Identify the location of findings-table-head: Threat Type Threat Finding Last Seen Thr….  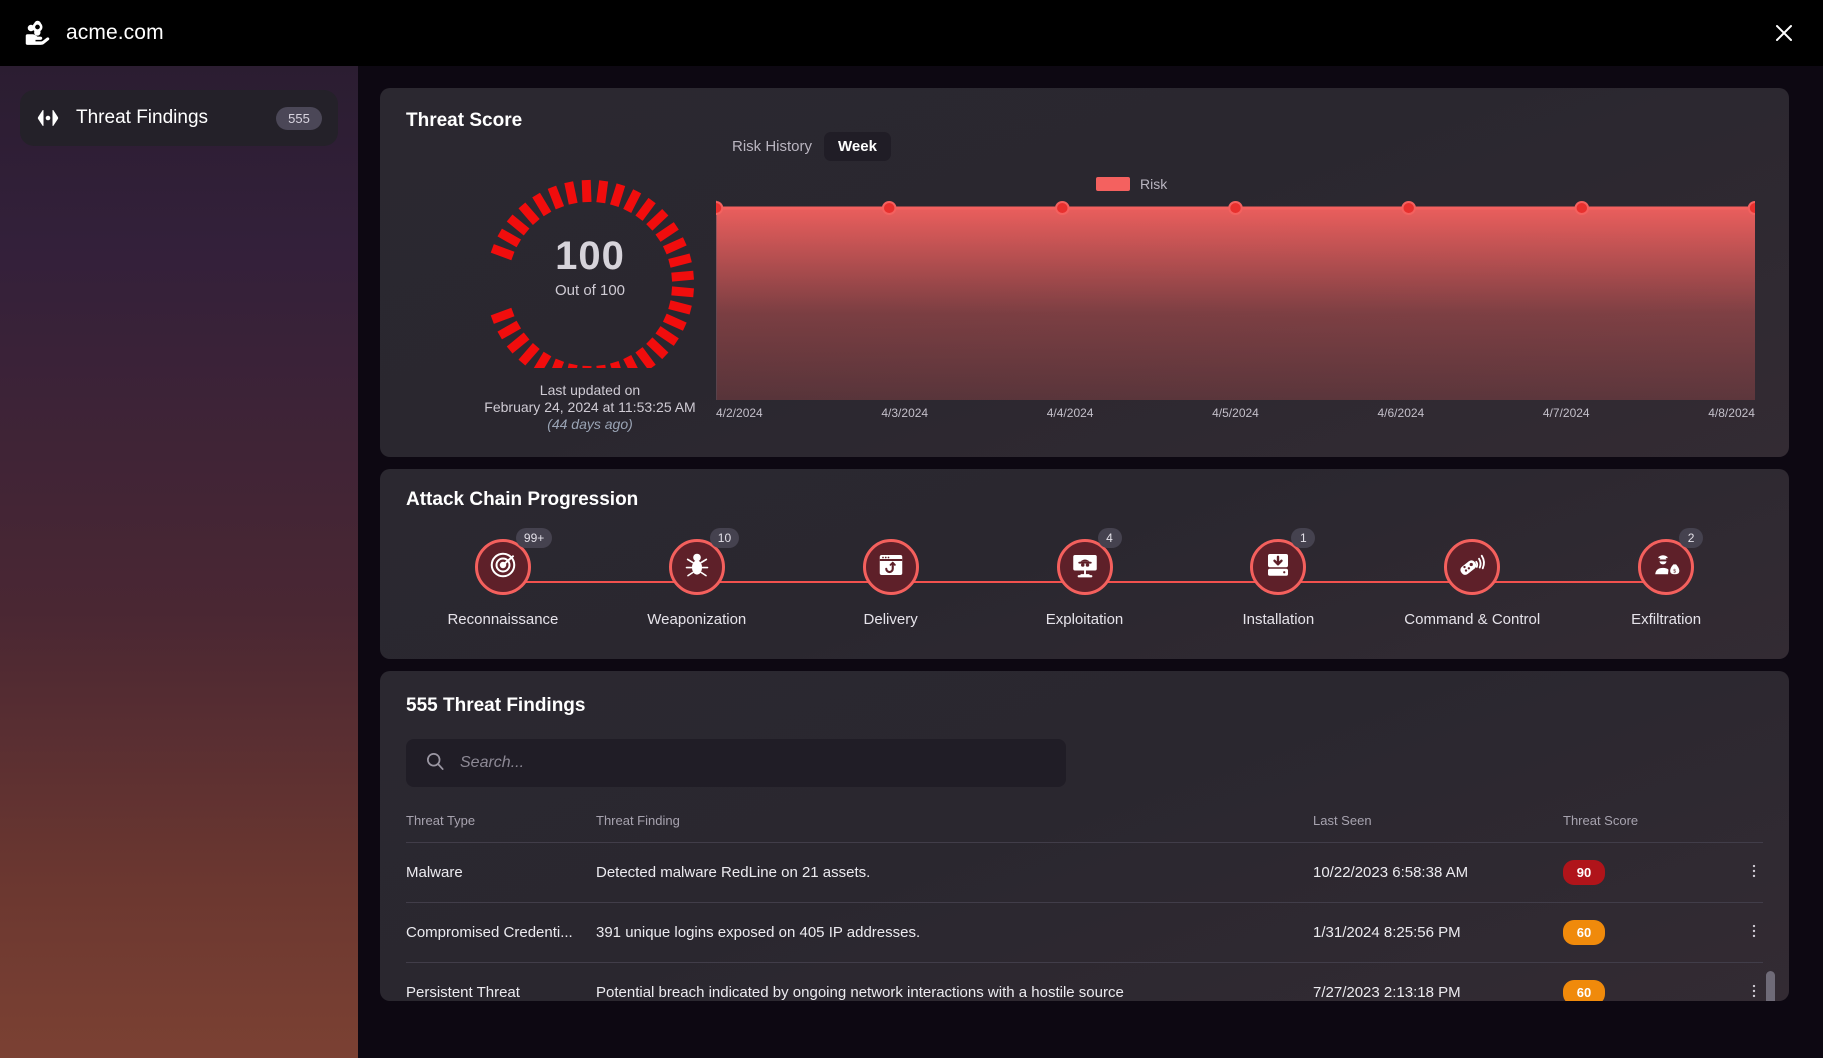
(1084, 828).